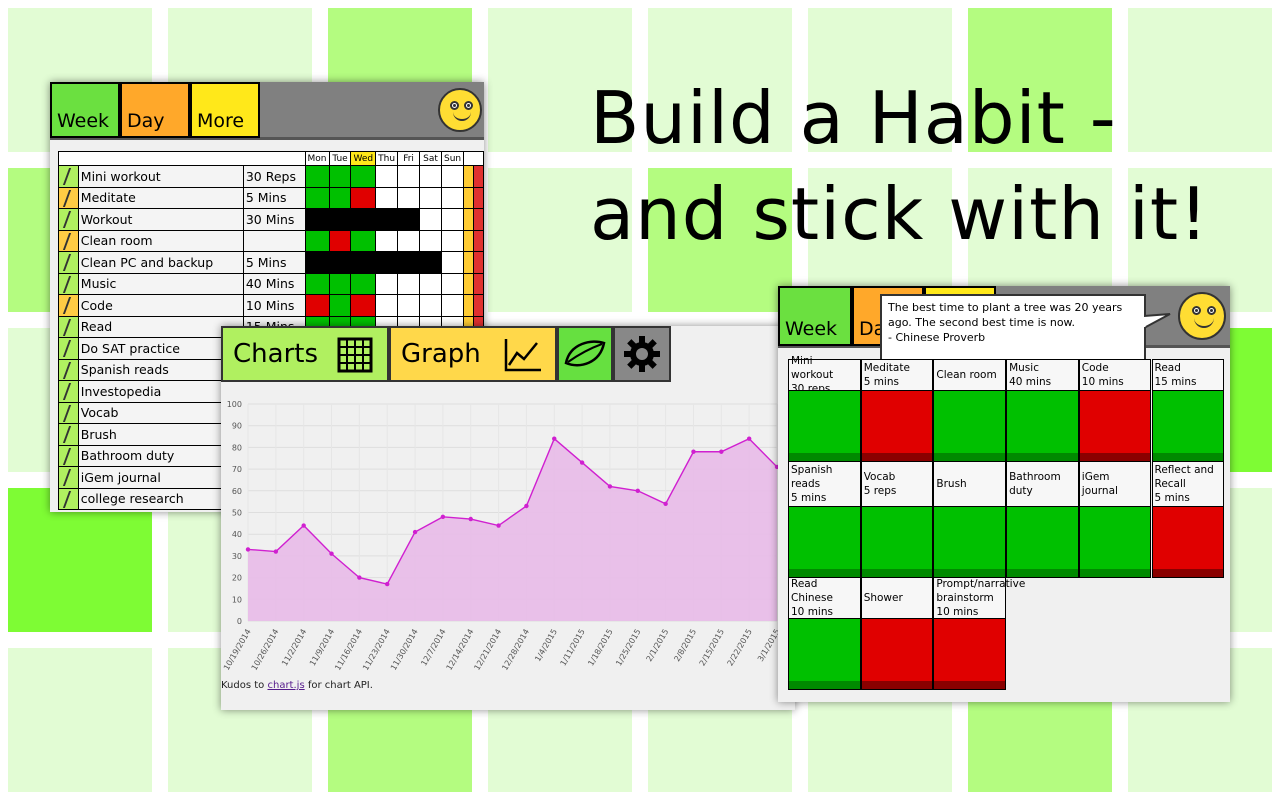 The image size is (1280, 800). Describe the element at coordinates (155, 110) in the screenshot. I see `tab-day: Day` at that location.